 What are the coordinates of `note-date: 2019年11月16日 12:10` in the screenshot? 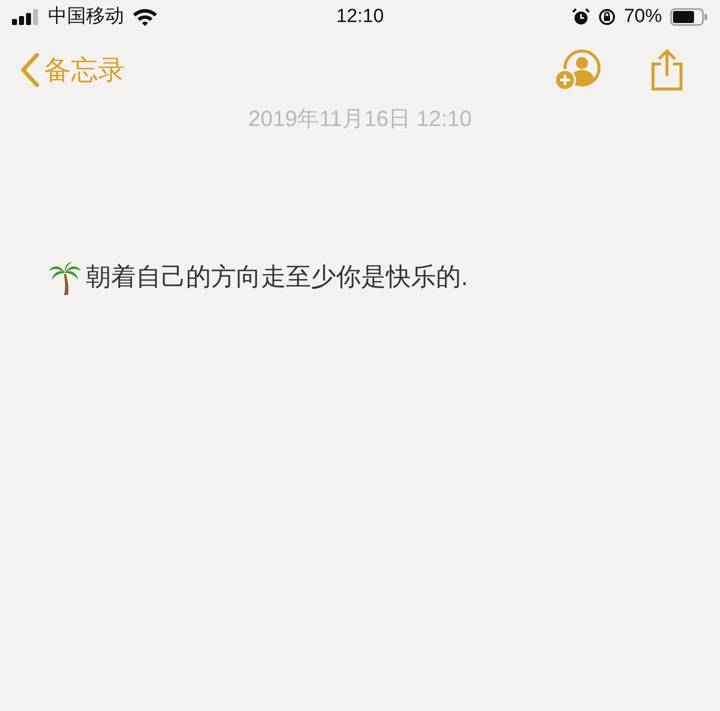 It's located at (360, 119).